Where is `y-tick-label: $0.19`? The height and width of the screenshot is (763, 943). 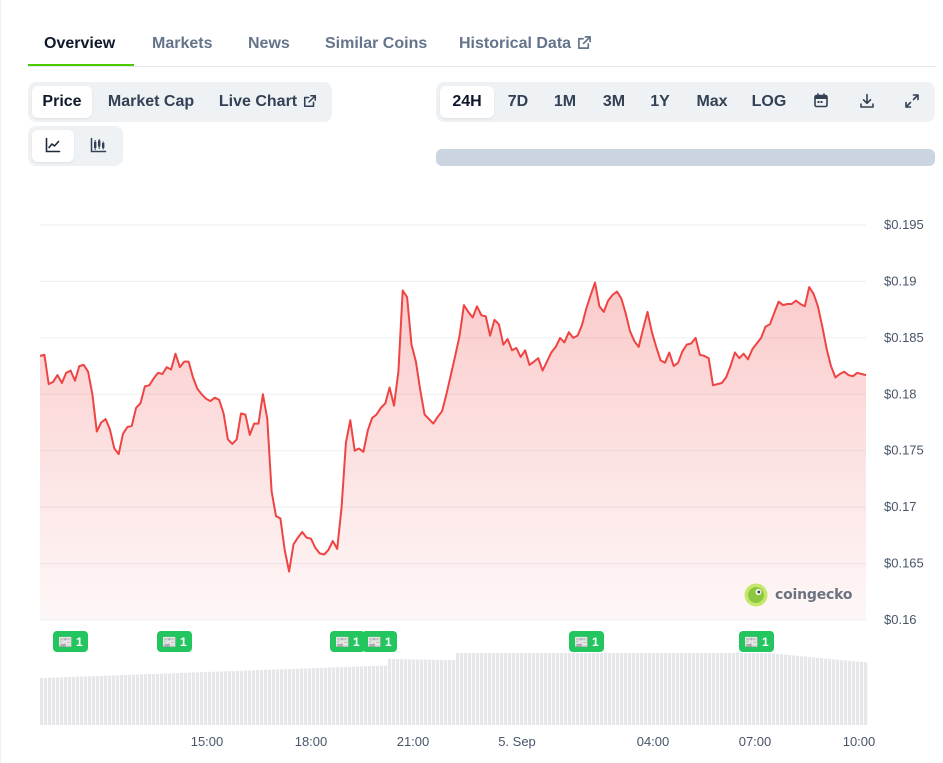
y-tick-label: $0.19 is located at coordinates (900, 280).